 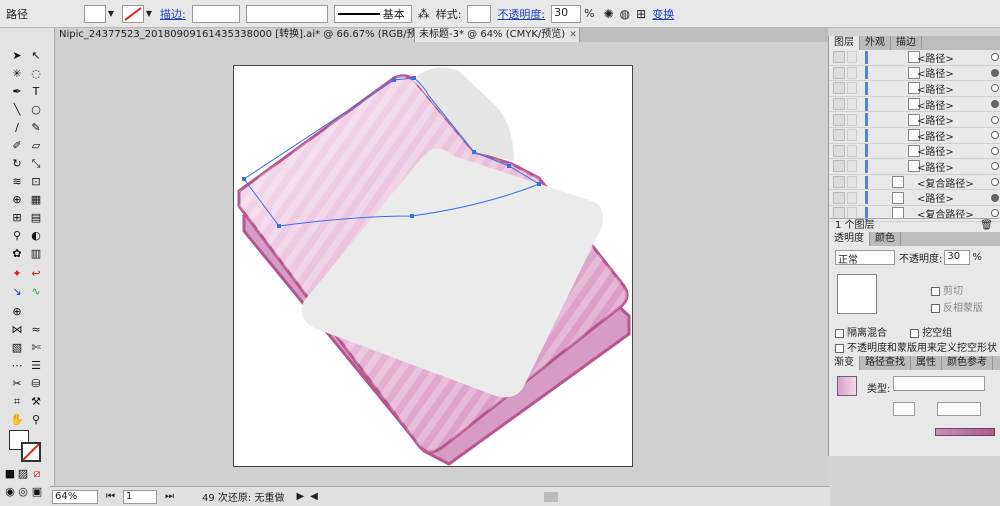 What do you see at coordinates (17, 348) in the screenshot?
I see `slice-tool-icon: ▧` at bounding box center [17, 348].